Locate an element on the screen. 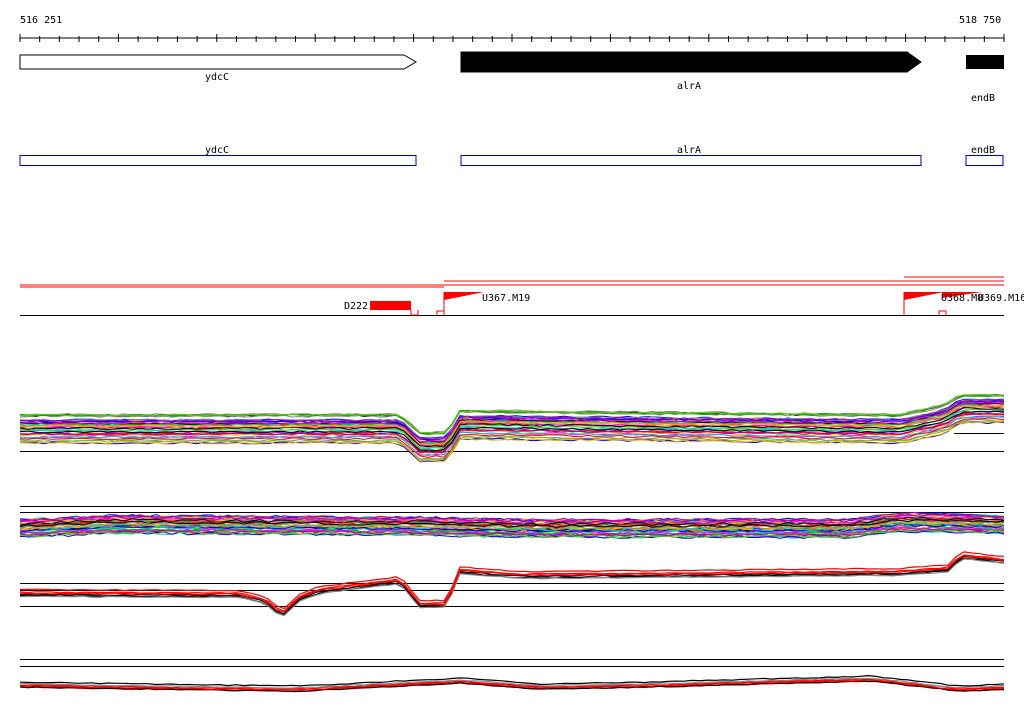 The width and height of the screenshot is (1024, 714). probe-label-D222: D222 is located at coordinates (356, 306).